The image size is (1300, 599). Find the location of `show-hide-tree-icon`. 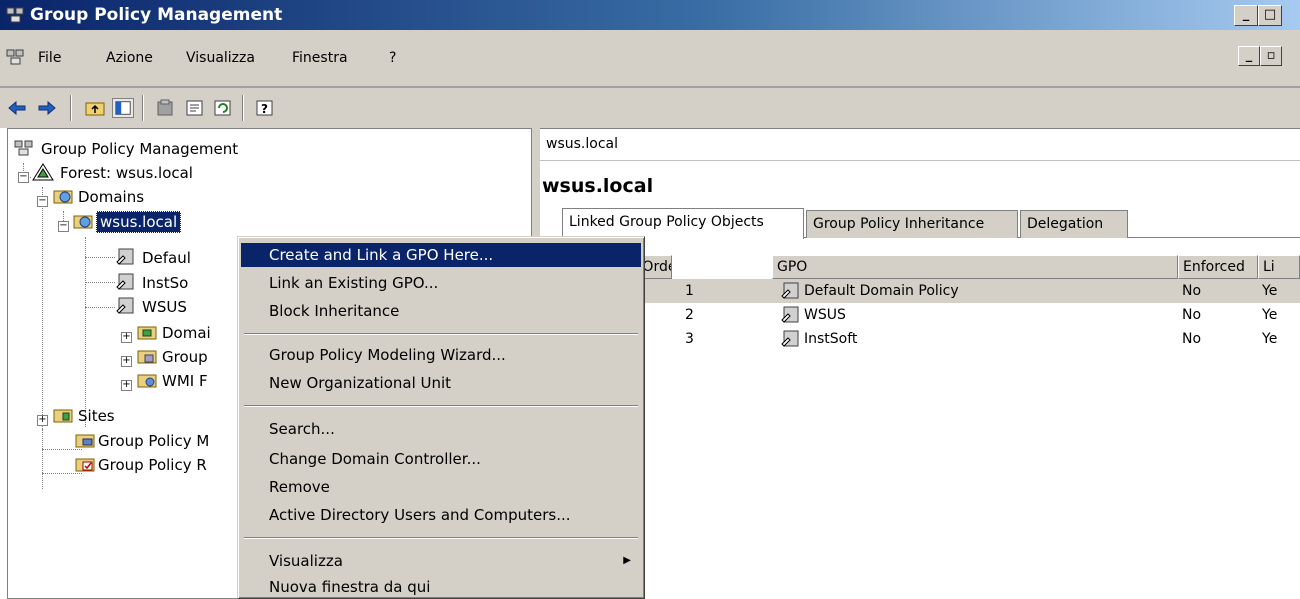

show-hide-tree-icon is located at coordinates (123, 108).